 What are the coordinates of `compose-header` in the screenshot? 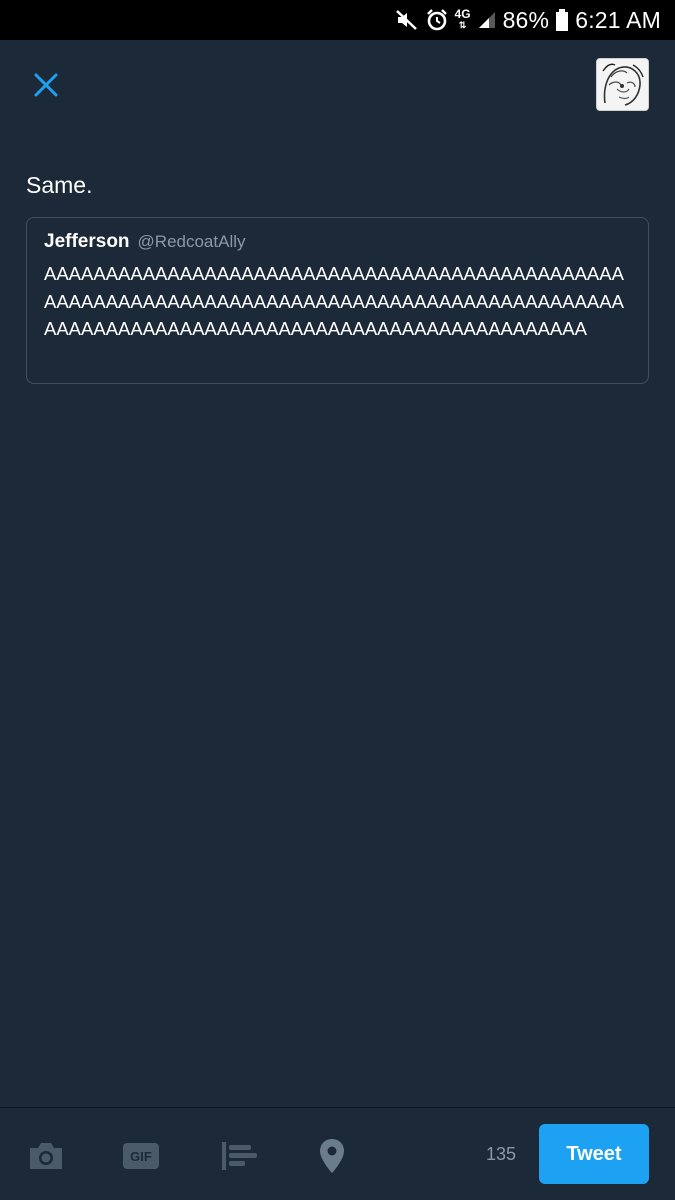 It's located at (337, 87).